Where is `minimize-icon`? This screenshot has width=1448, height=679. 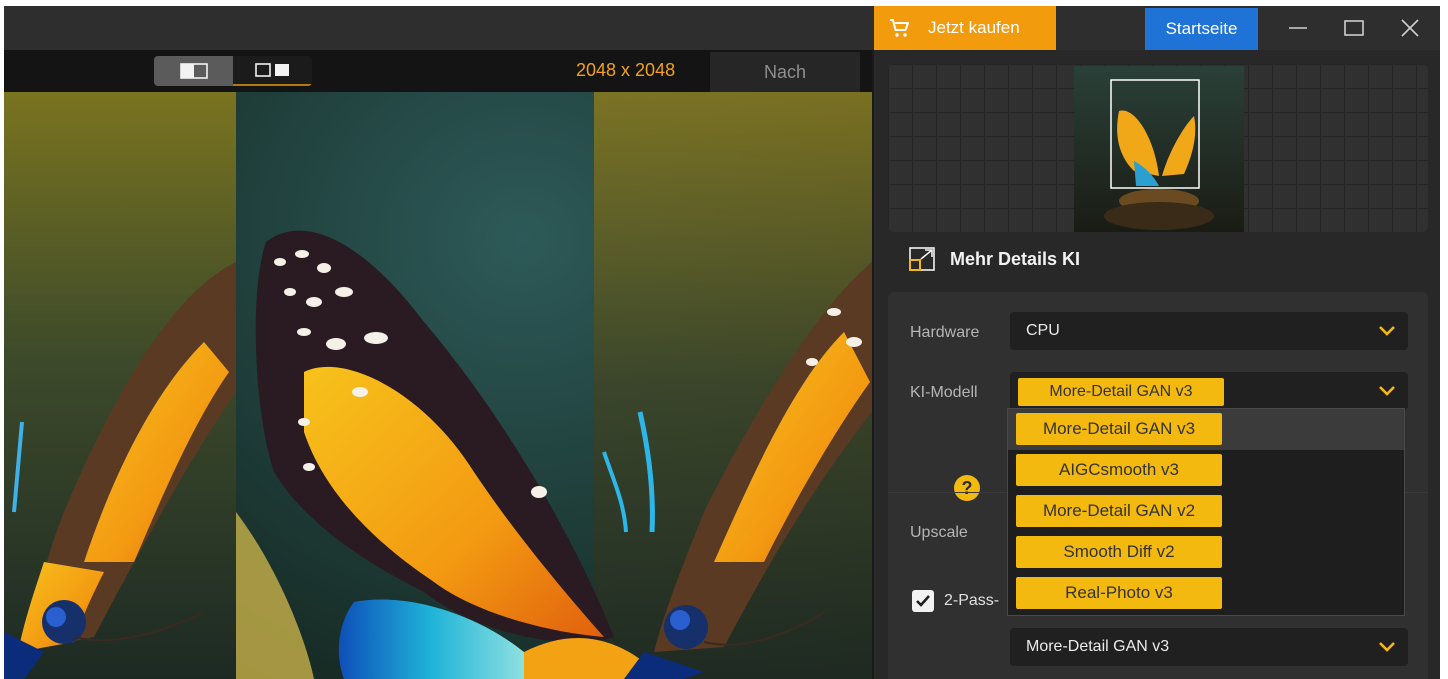 minimize-icon is located at coordinates (1298, 28).